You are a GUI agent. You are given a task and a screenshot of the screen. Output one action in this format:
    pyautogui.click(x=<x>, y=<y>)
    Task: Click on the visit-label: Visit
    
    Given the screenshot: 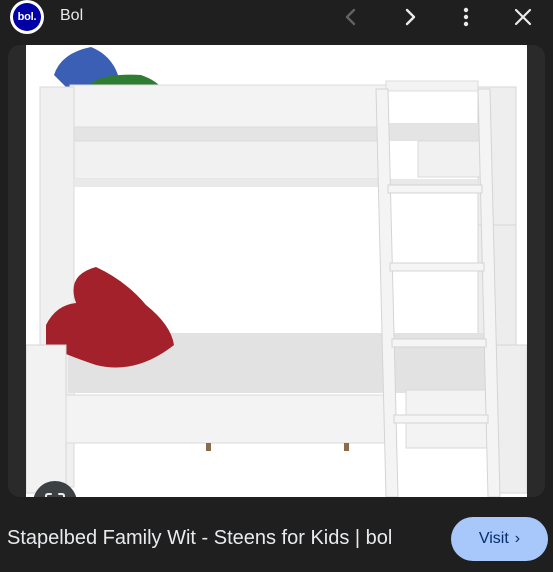 What is the action you would take?
    pyautogui.click(x=493, y=538)
    